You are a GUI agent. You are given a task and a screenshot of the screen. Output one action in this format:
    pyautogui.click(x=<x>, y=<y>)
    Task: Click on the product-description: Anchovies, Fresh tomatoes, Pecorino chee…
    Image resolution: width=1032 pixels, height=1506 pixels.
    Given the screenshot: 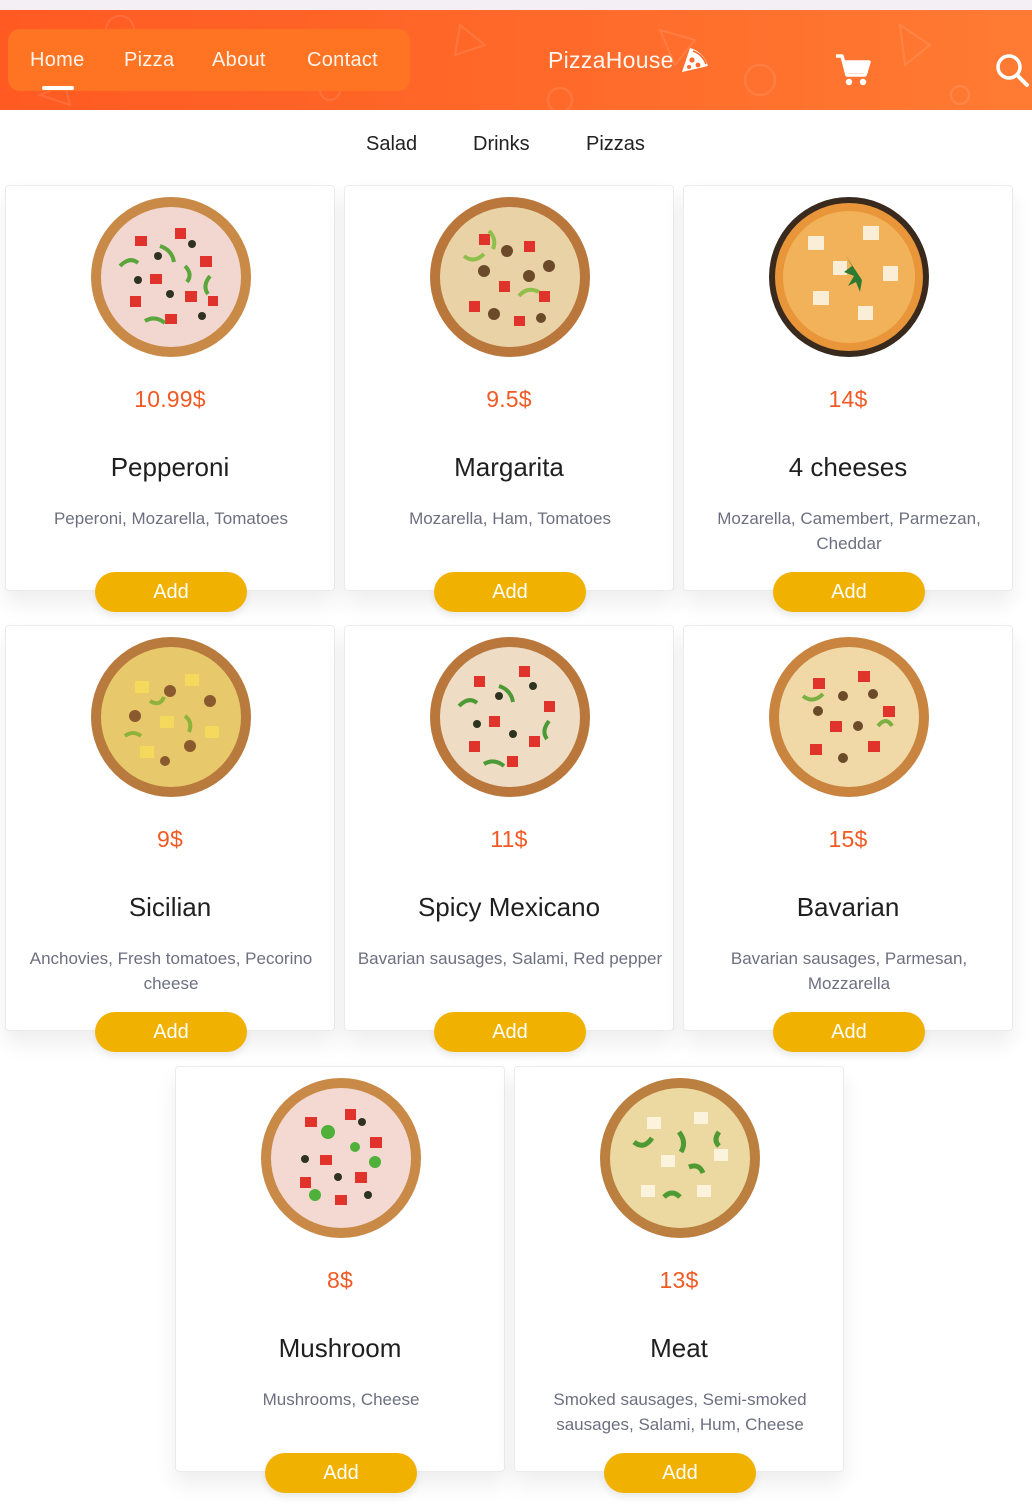 What is the action you would take?
    pyautogui.click(x=171, y=971)
    